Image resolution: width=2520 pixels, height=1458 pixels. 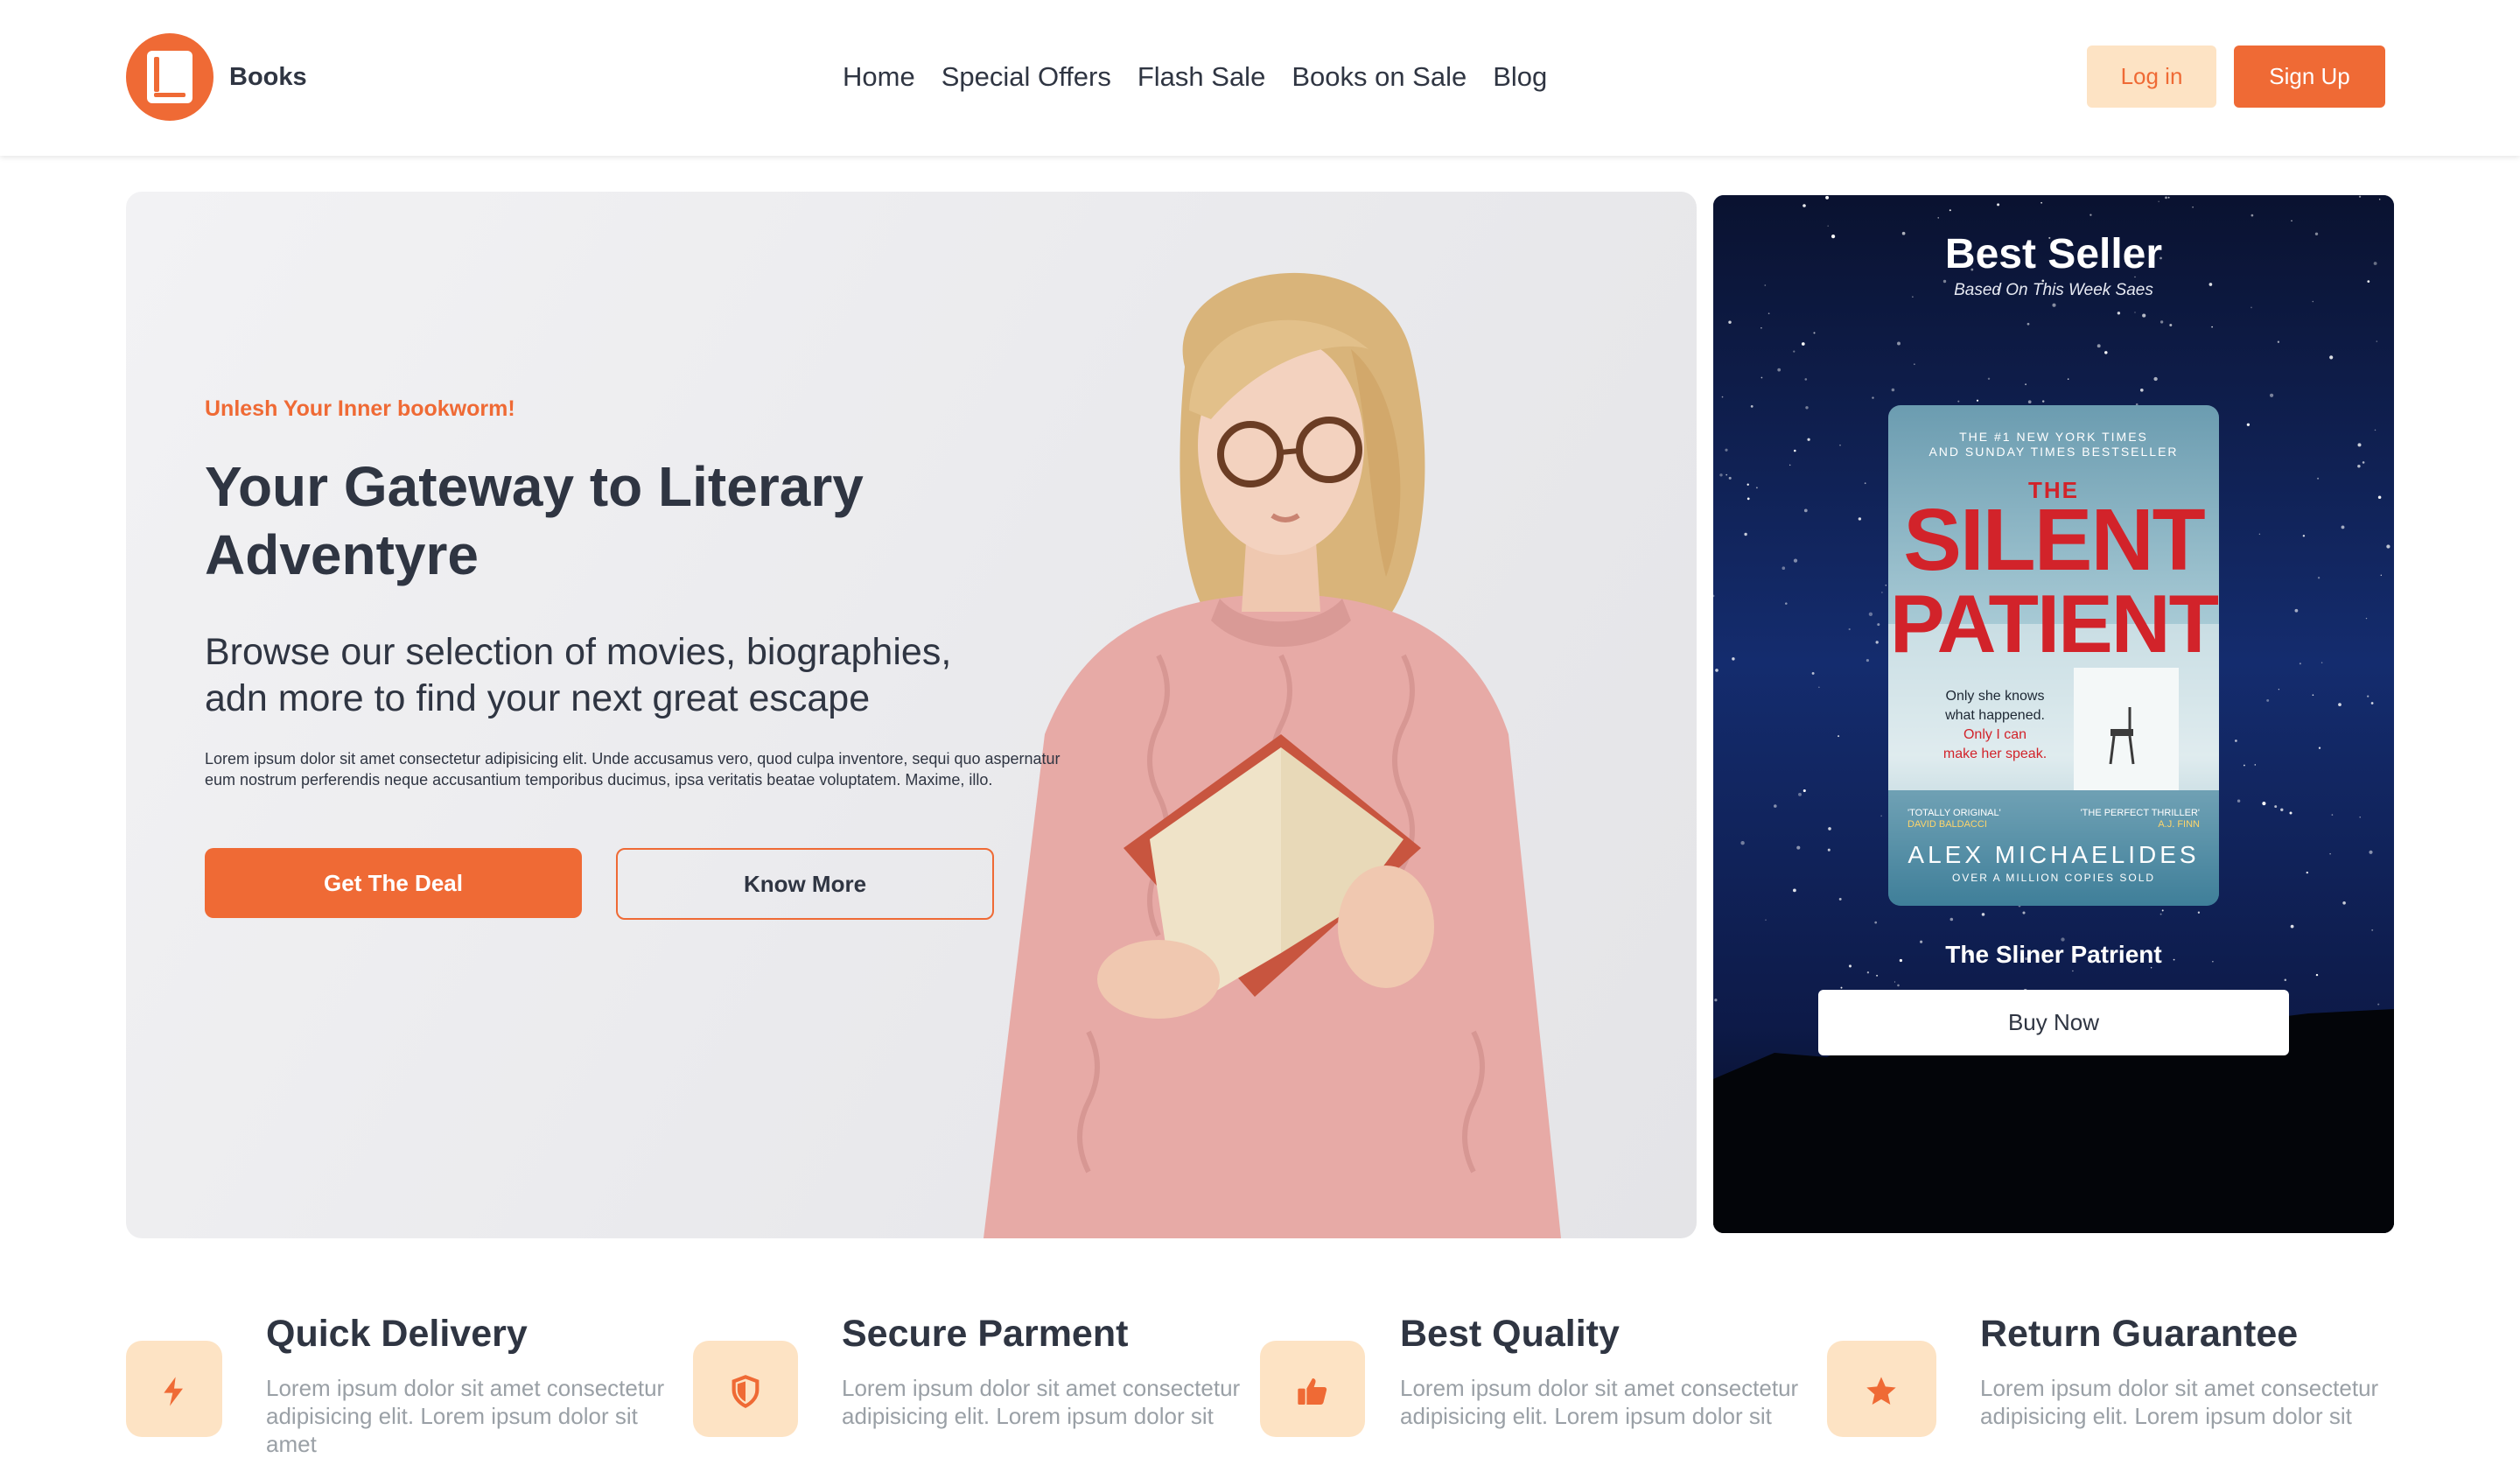 I want to click on feature-title: Return Guarantee, so click(x=2139, y=1334).